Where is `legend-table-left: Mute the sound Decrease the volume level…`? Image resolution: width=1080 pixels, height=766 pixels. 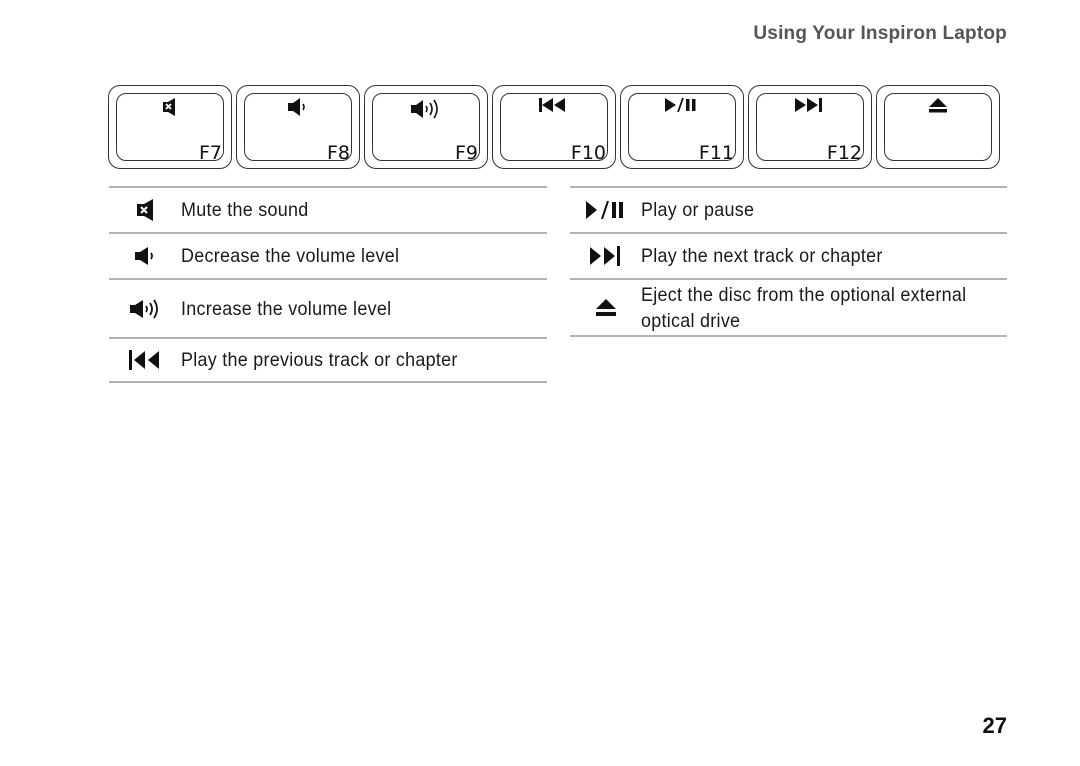 legend-table-left: Mute the sound Decrease the volume level… is located at coordinates (328, 284).